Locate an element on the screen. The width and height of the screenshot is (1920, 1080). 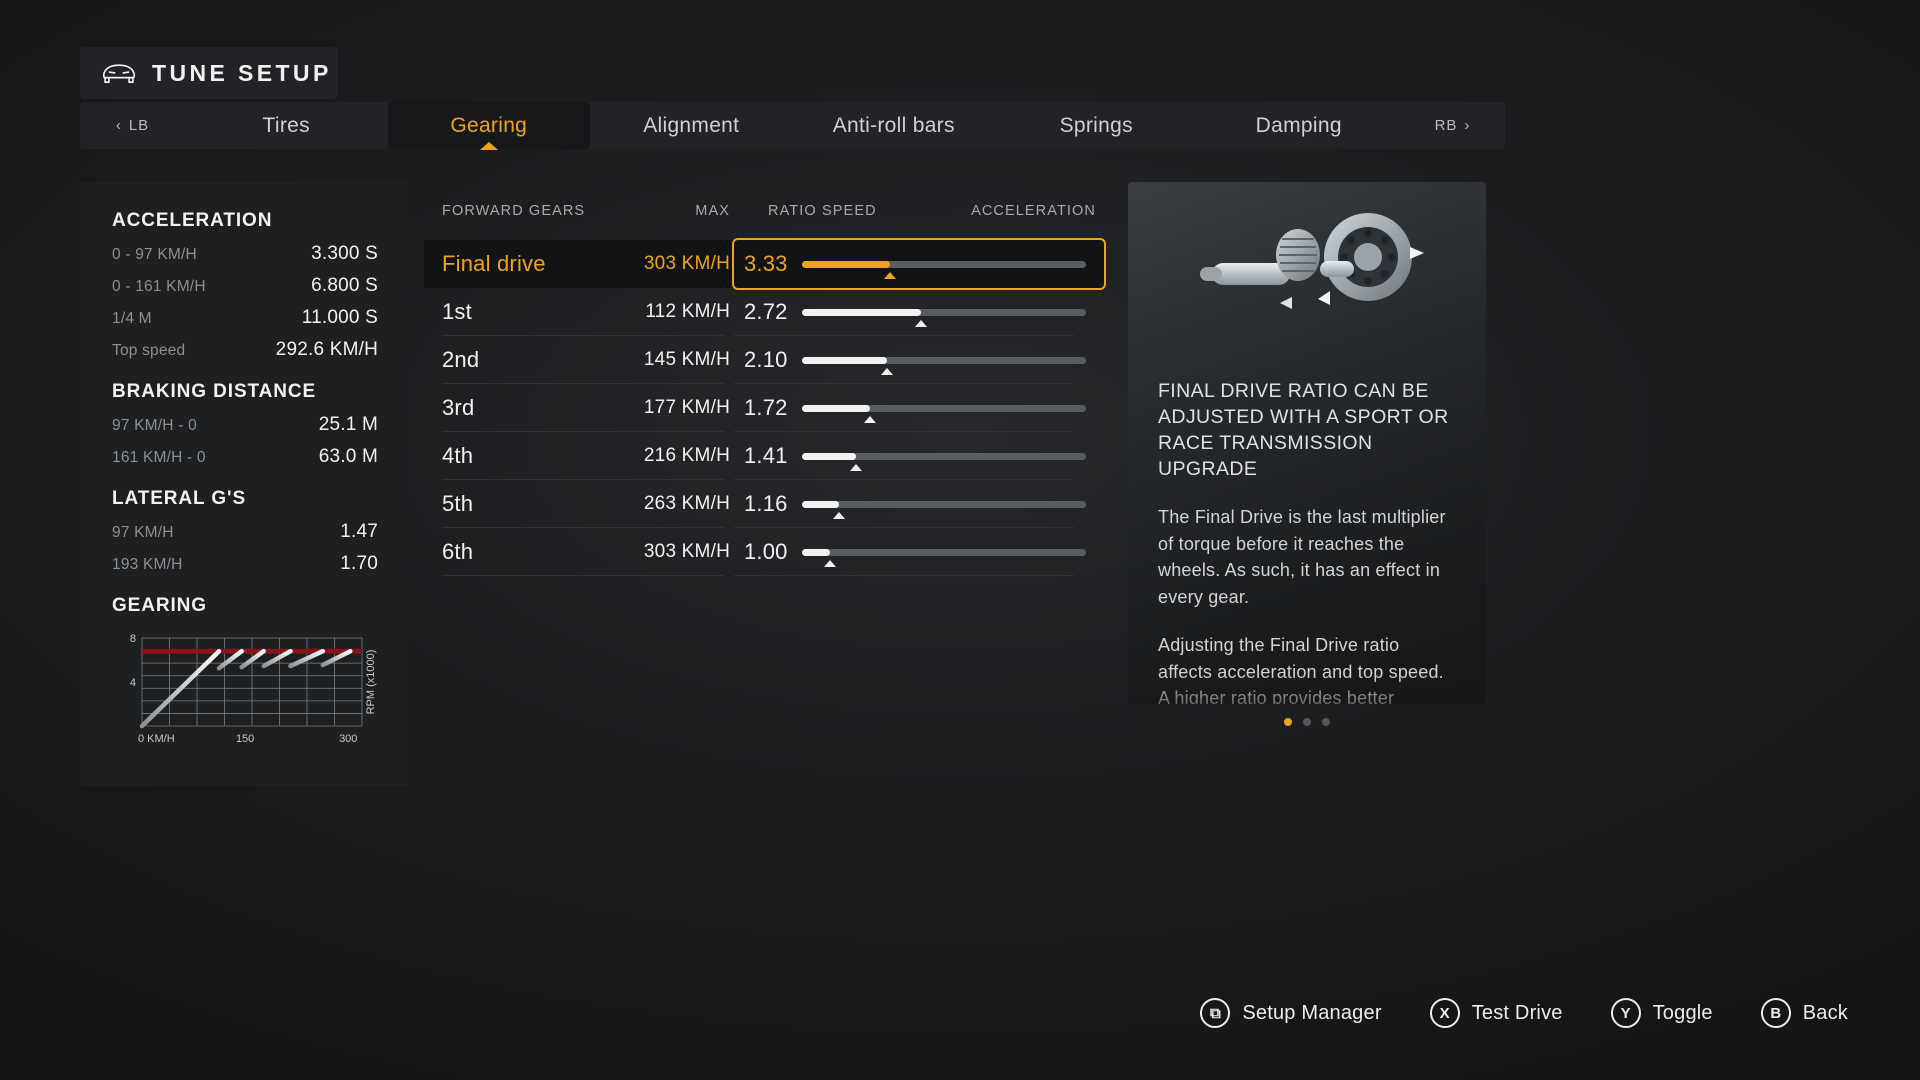
tab-alignment: Alignment is located at coordinates (691, 125).